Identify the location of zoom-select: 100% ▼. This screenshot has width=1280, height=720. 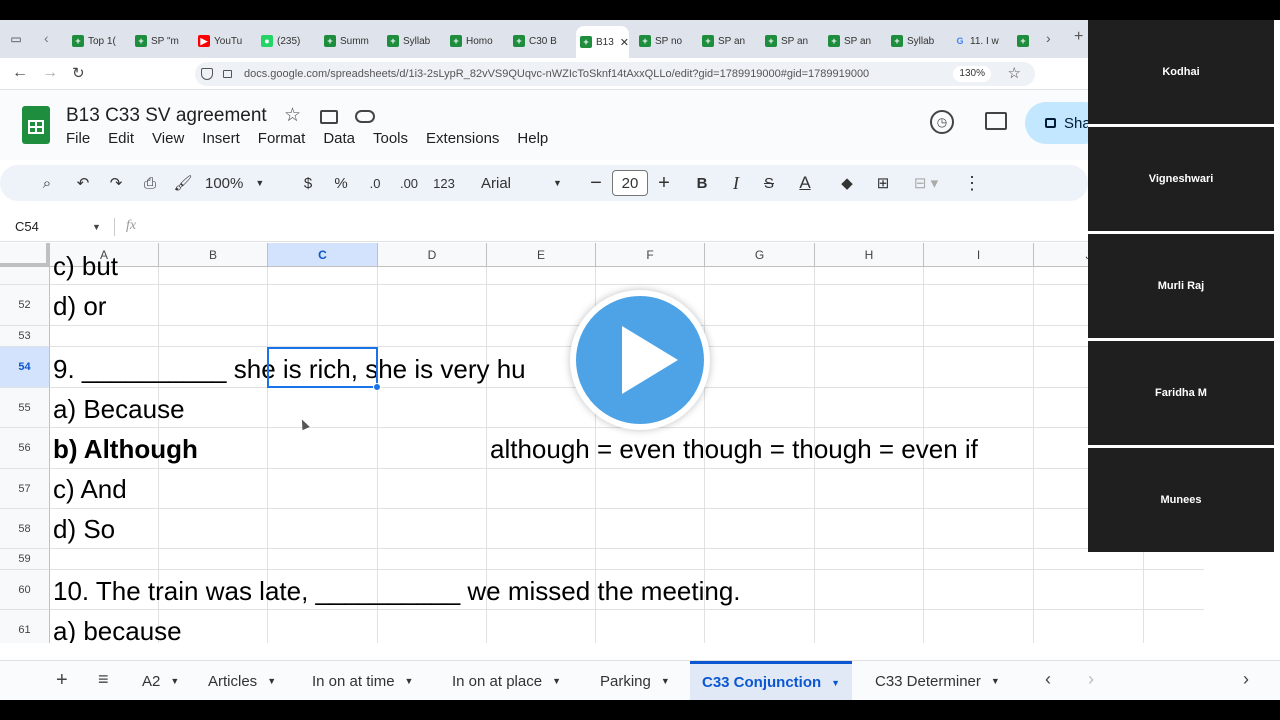
(241, 183).